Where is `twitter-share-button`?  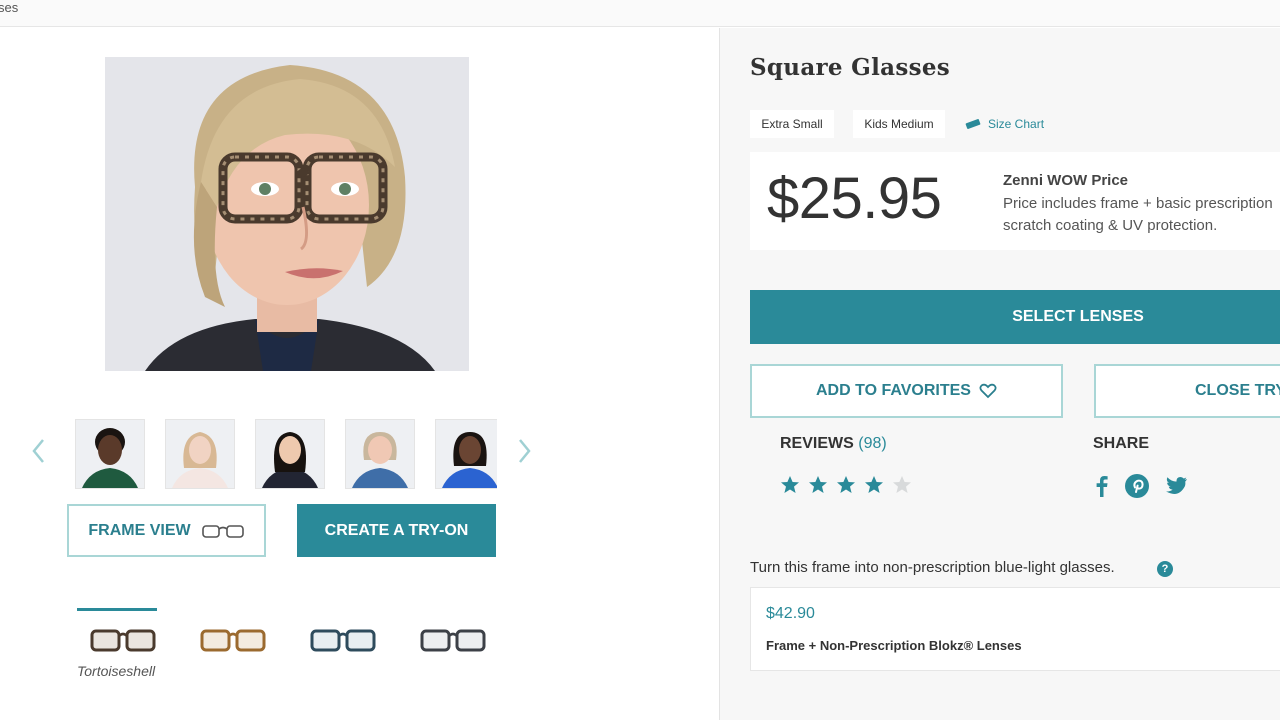
twitter-share-button is located at coordinates (1176, 486).